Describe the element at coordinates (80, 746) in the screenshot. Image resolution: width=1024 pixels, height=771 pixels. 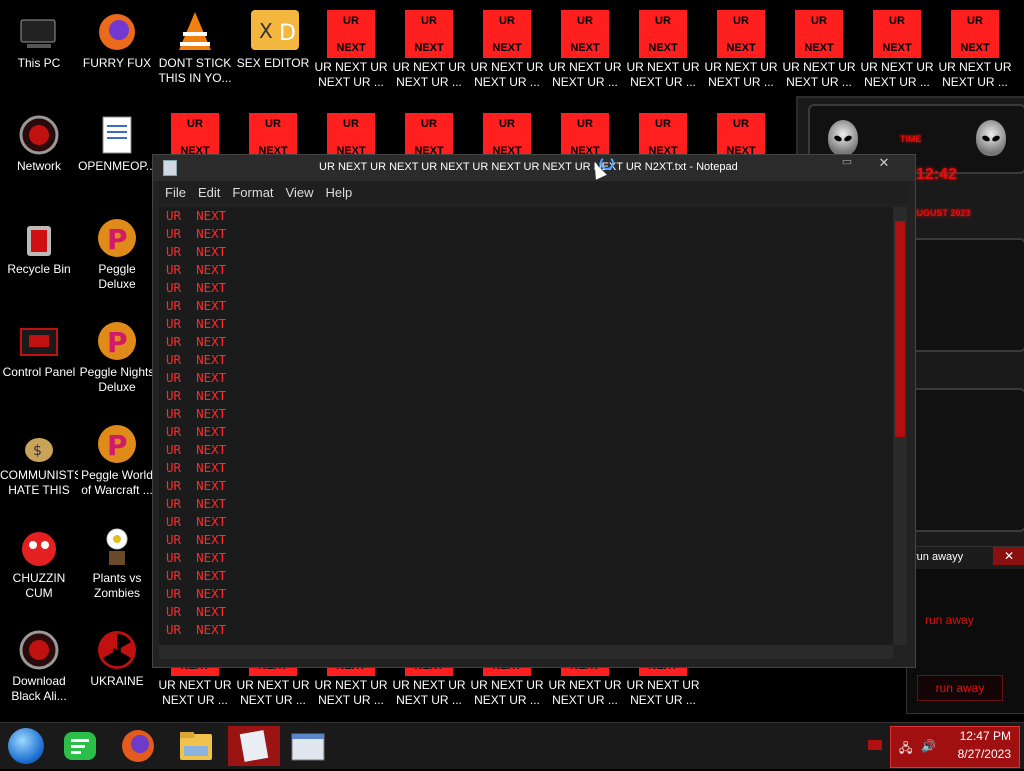
I see `taskbar-chat-app` at that location.